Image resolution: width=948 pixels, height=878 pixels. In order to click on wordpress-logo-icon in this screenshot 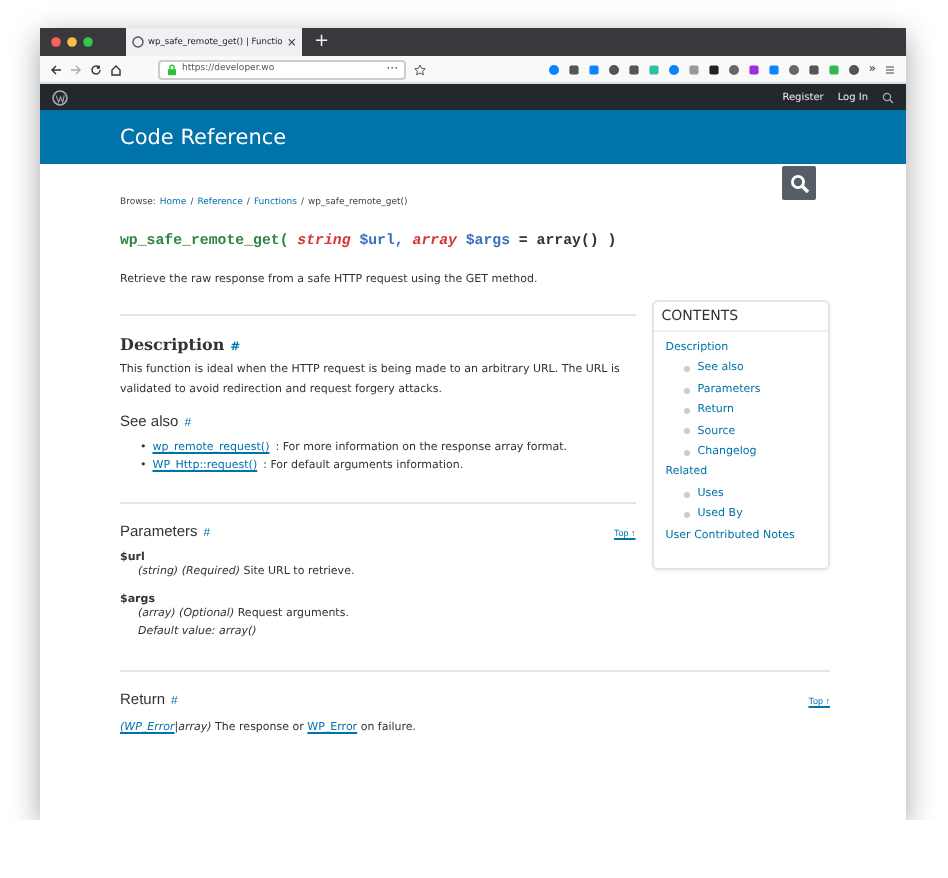, I will do `click(60, 97)`.